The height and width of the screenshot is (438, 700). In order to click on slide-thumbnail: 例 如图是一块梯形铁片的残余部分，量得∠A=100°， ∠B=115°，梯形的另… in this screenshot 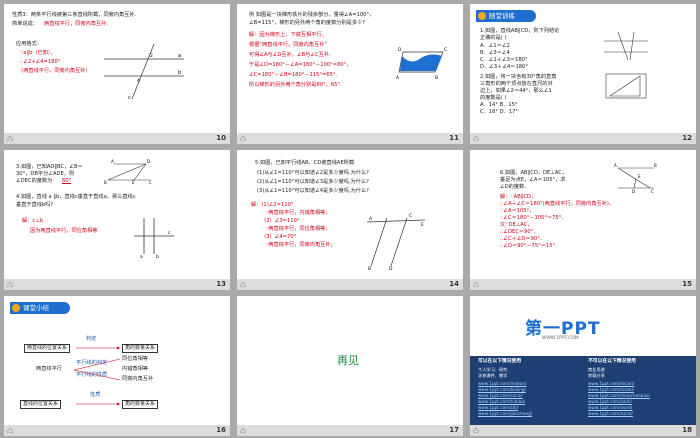, I will do `click(350, 74)`.